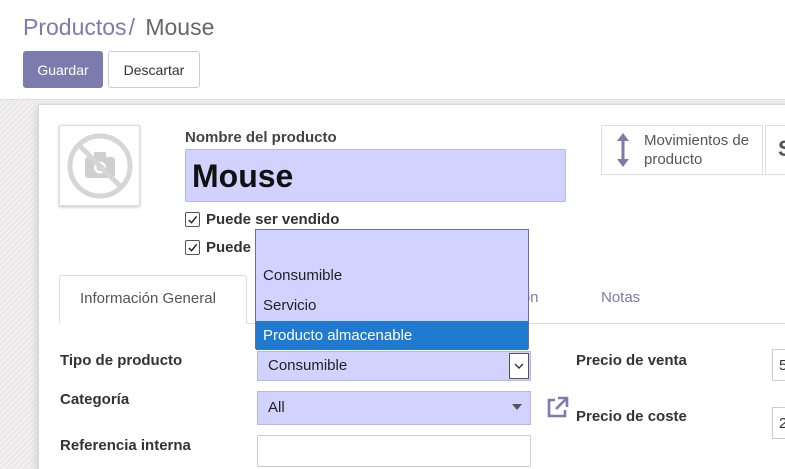 The image size is (785, 469). What do you see at coordinates (18, 284) in the screenshot?
I see `form-background` at bounding box center [18, 284].